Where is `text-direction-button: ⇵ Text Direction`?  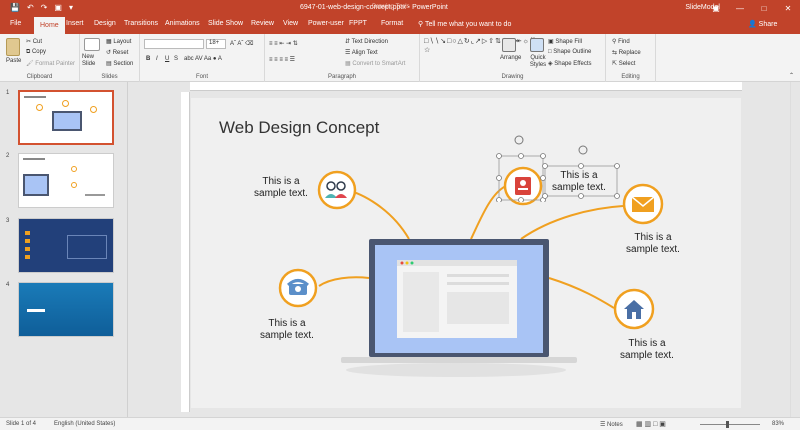
text-direction-button: ⇵ Text Direction is located at coordinates (366, 41).